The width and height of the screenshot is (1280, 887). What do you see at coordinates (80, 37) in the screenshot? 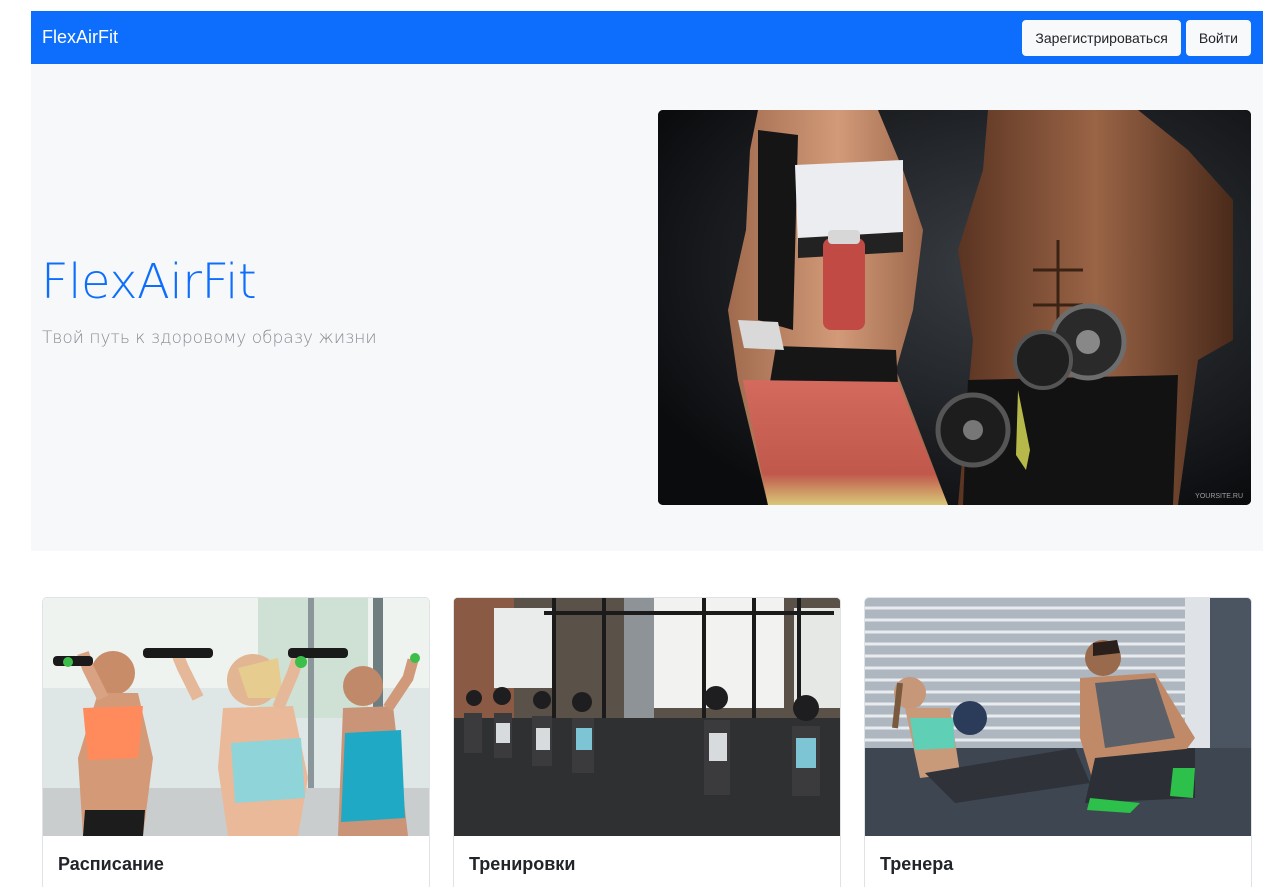
I see `navbar-brand: FlexAirFit` at bounding box center [80, 37].